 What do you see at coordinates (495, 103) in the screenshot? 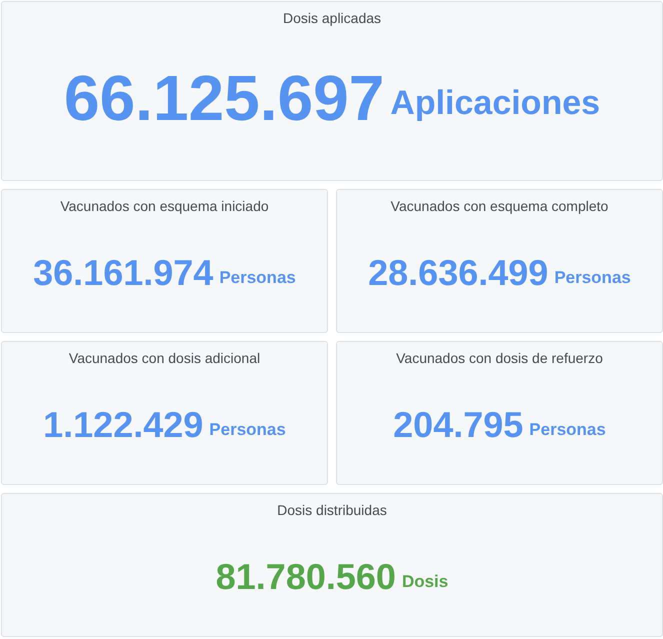
I see `stat-unit: Aplicaciones` at bounding box center [495, 103].